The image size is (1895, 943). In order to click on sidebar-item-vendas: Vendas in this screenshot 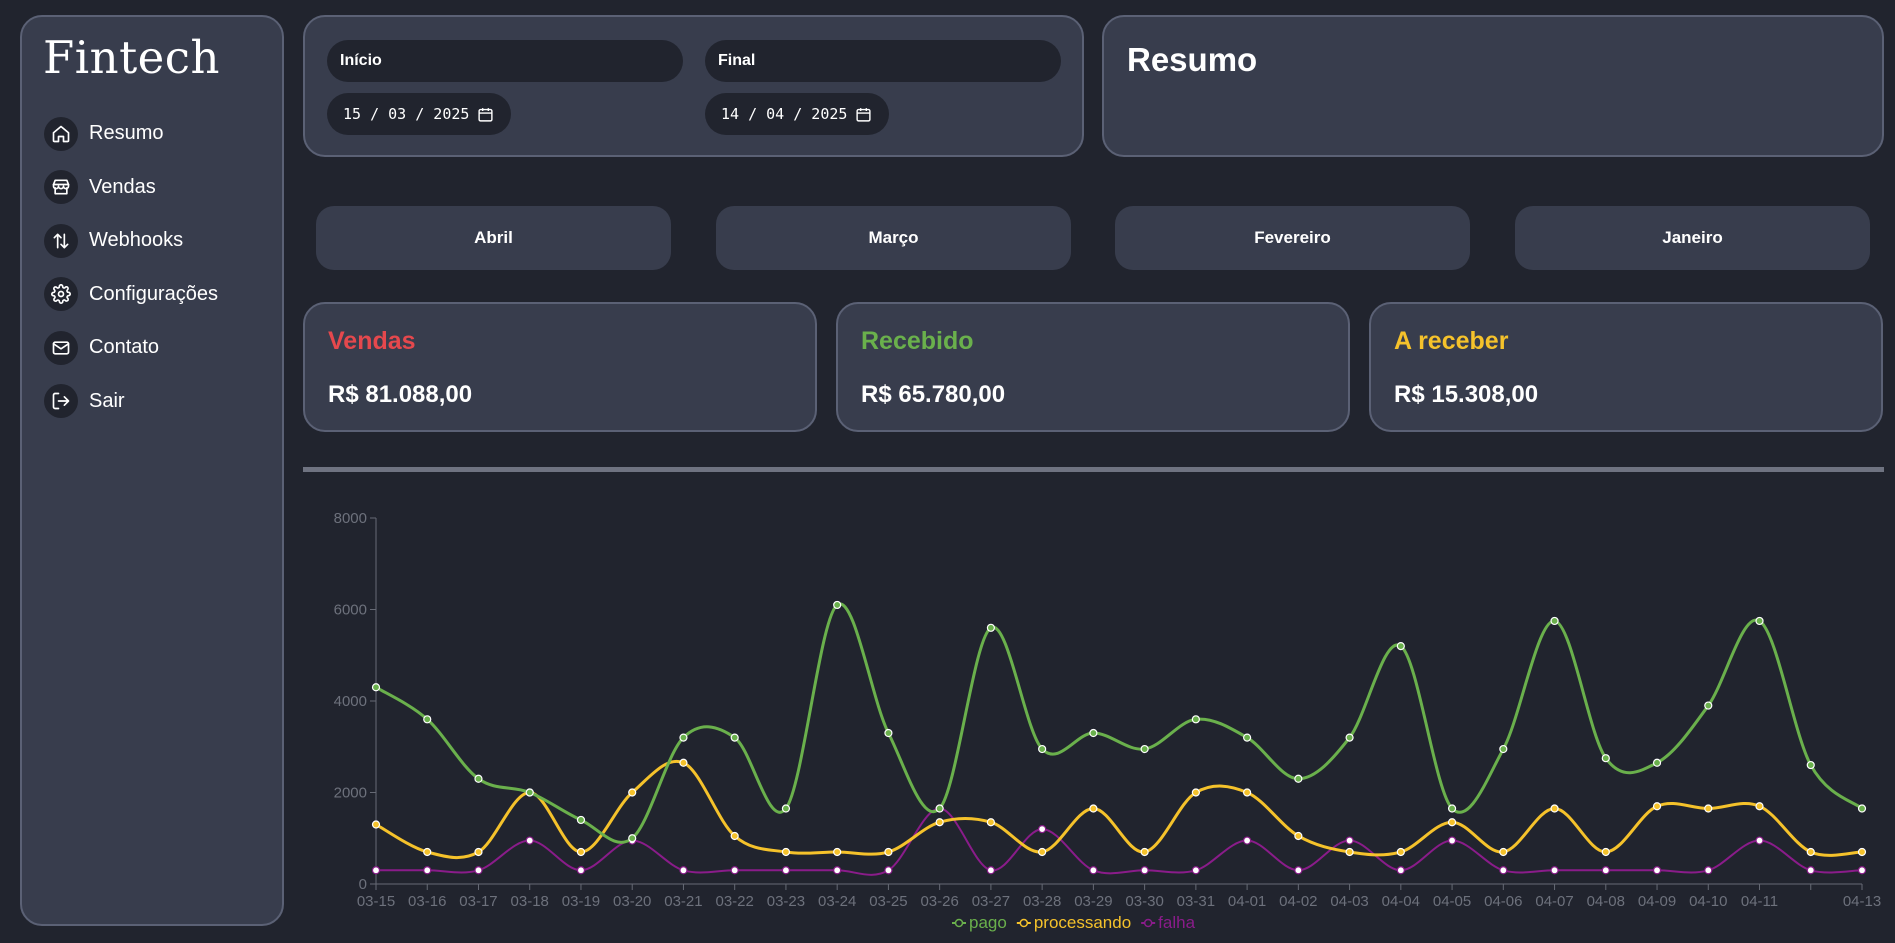, I will do `click(131, 188)`.